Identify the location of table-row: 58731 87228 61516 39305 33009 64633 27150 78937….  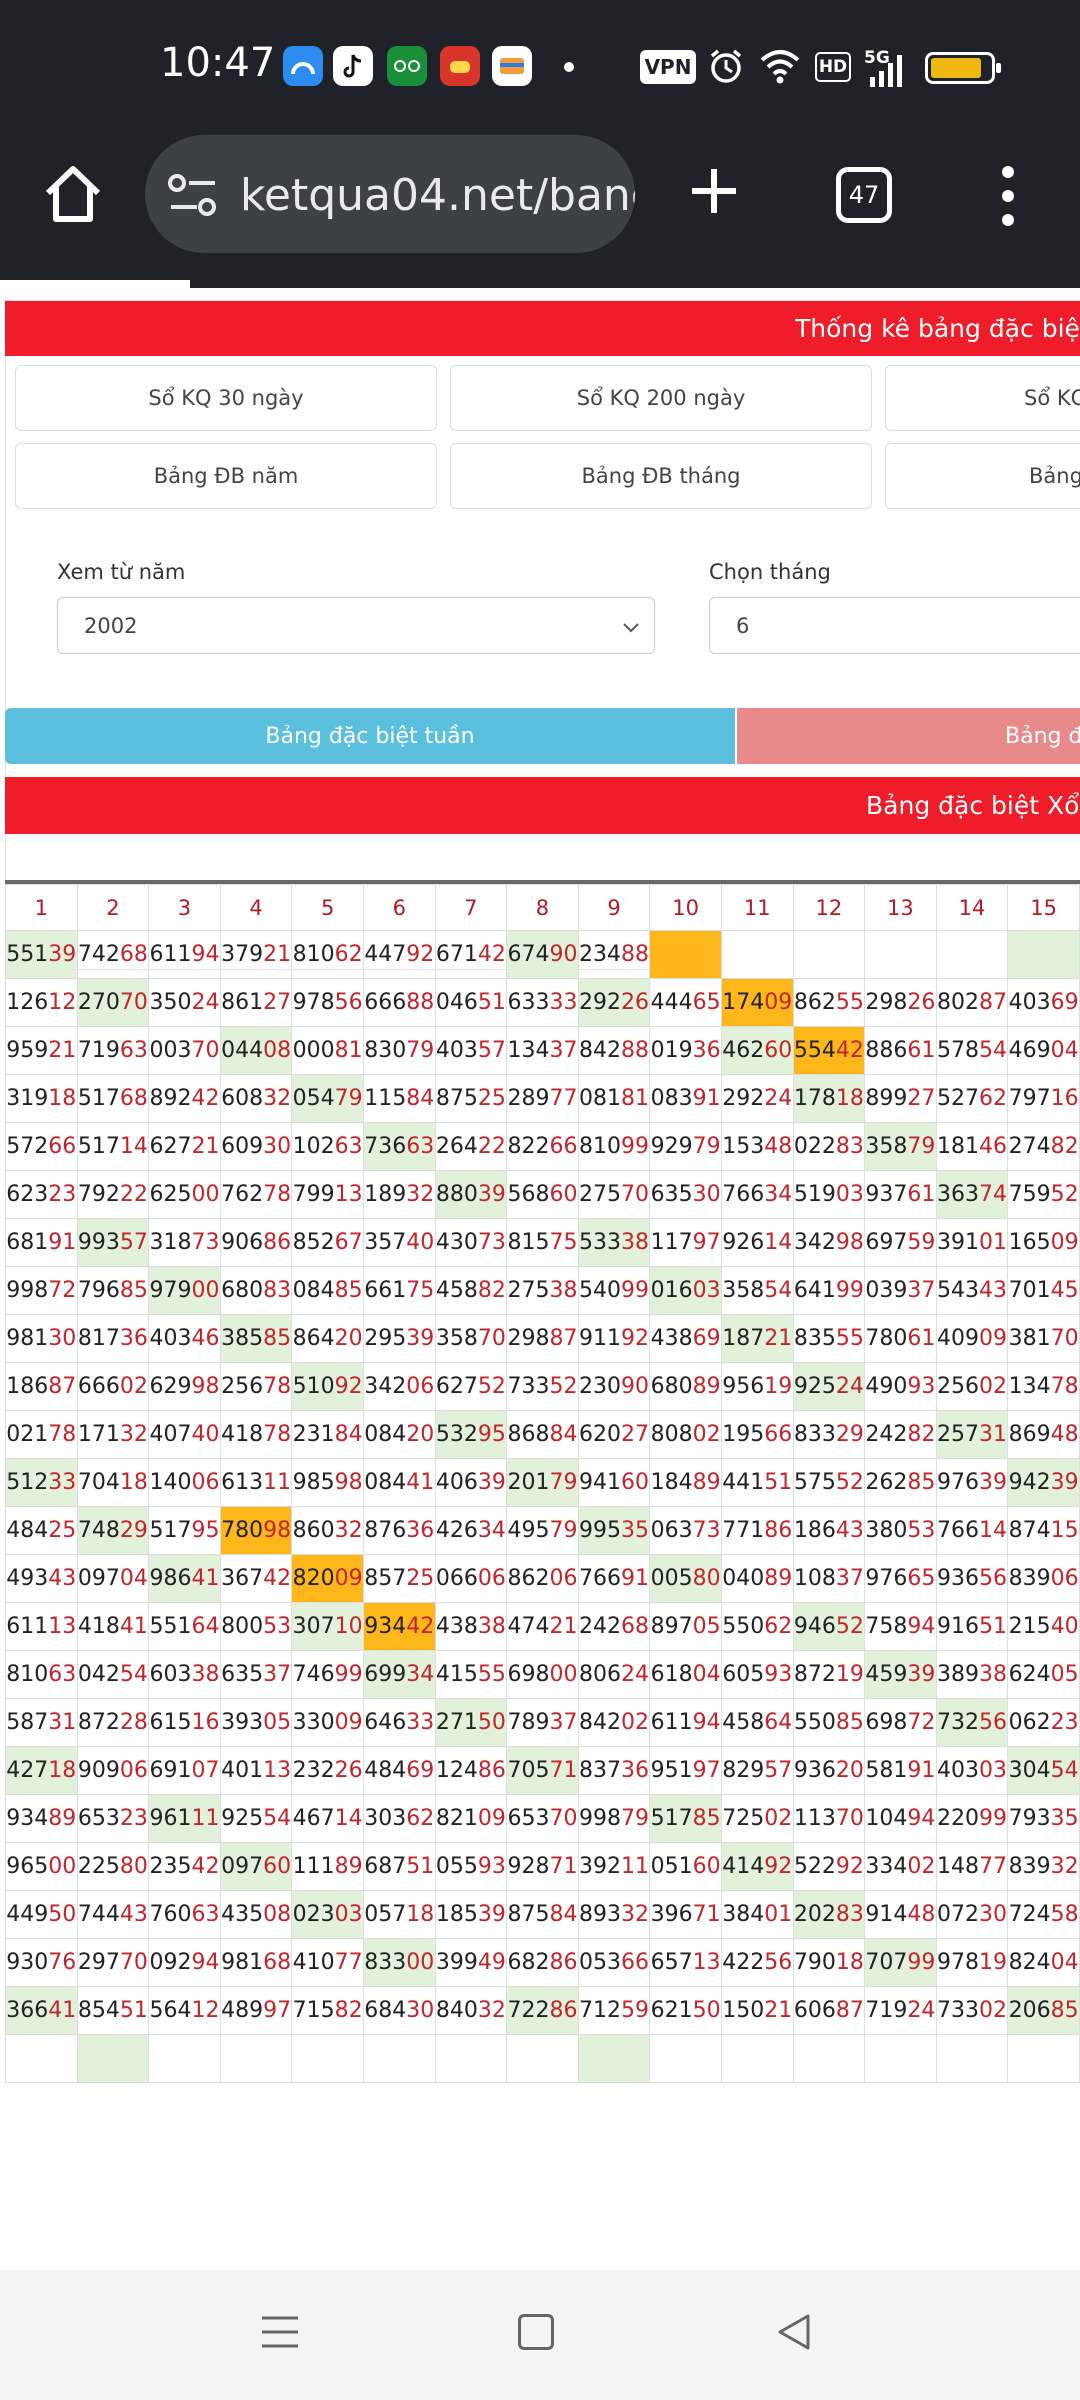
(542, 1722).